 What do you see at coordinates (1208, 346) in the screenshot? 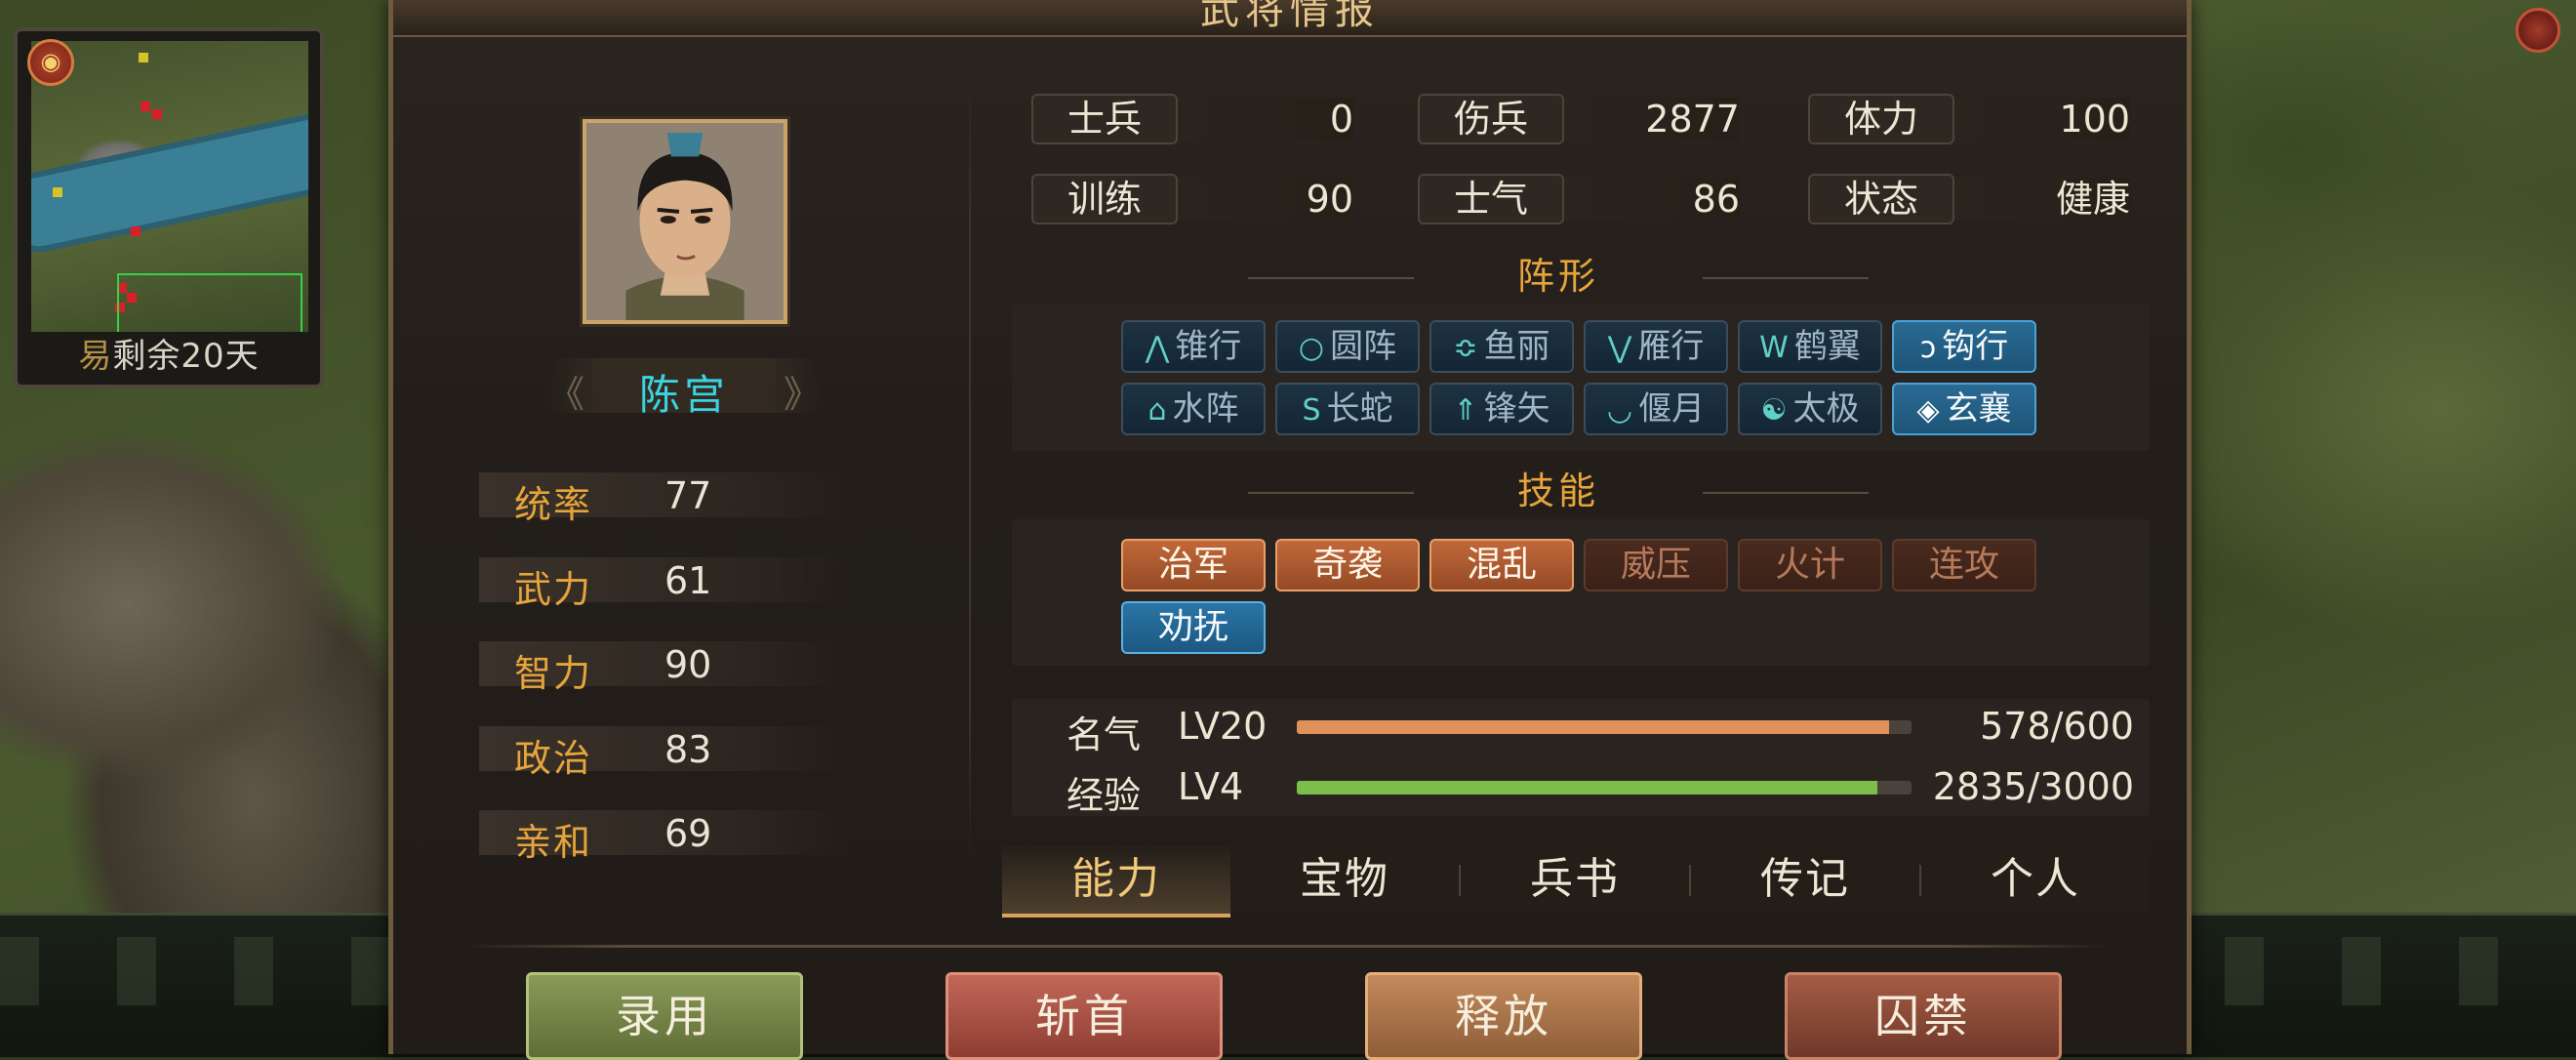
I see `formation-label: 锥行` at bounding box center [1208, 346].